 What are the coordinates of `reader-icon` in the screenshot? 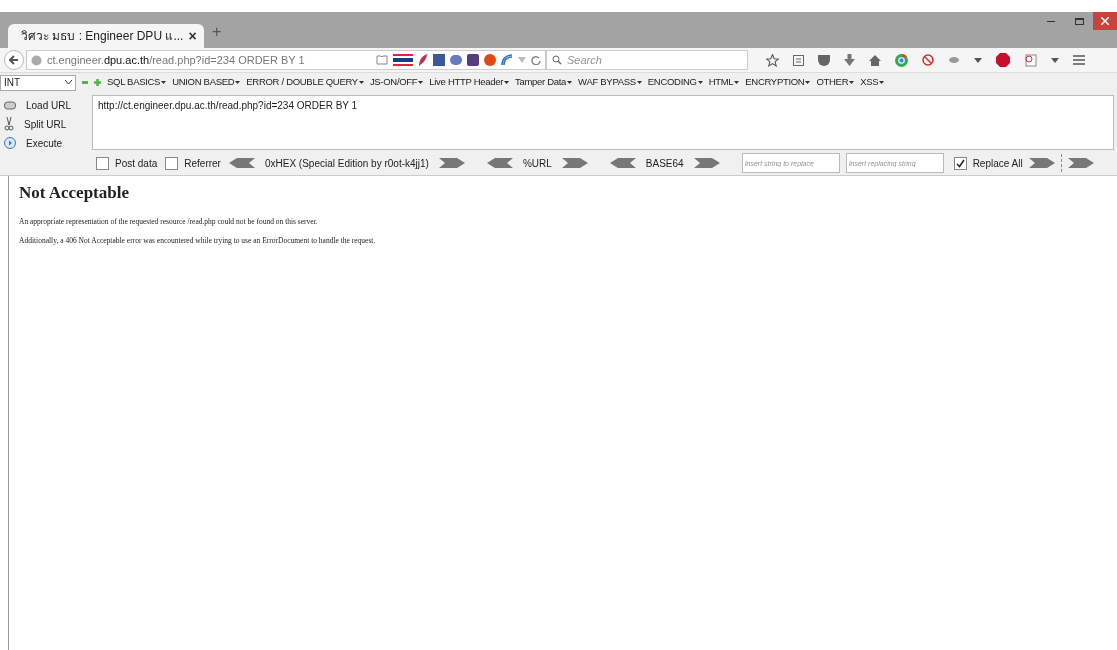 It's located at (382, 60).